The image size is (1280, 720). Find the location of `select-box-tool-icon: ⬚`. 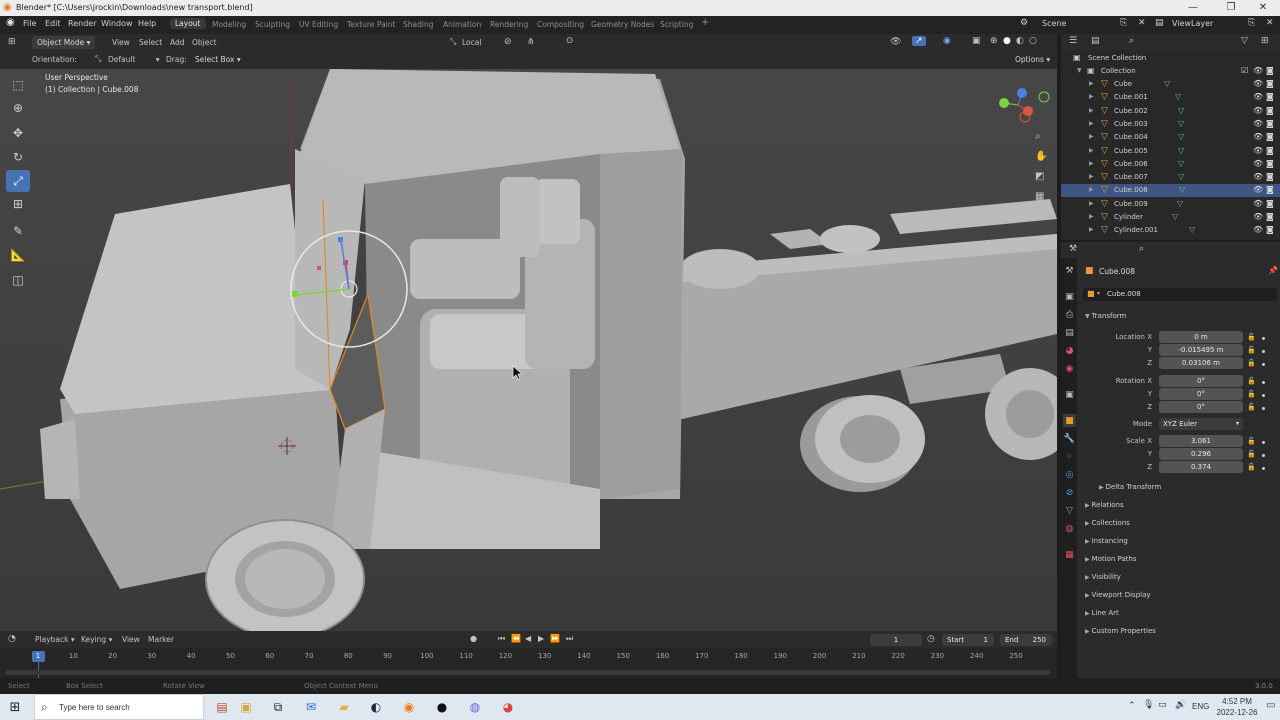

select-box-tool-icon: ⬚ is located at coordinates (18, 85).